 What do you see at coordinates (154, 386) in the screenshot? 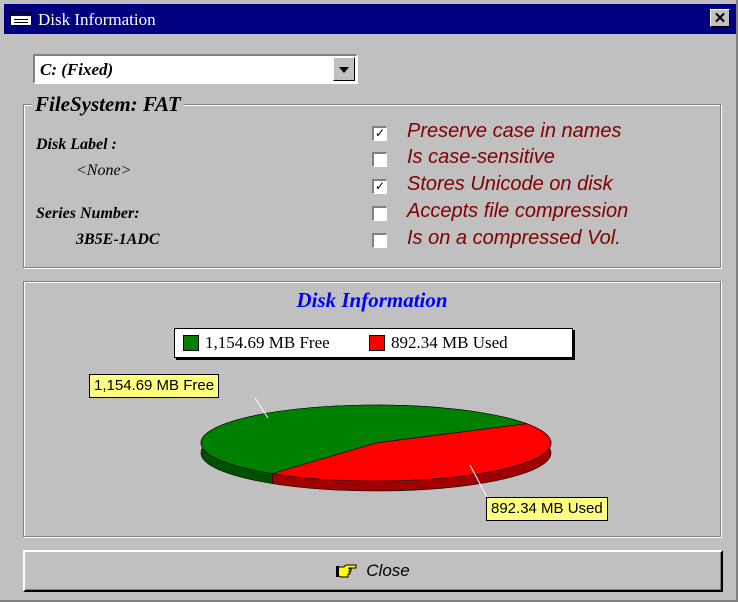
I see `data-label-free: 1,154.69 MB Free` at bounding box center [154, 386].